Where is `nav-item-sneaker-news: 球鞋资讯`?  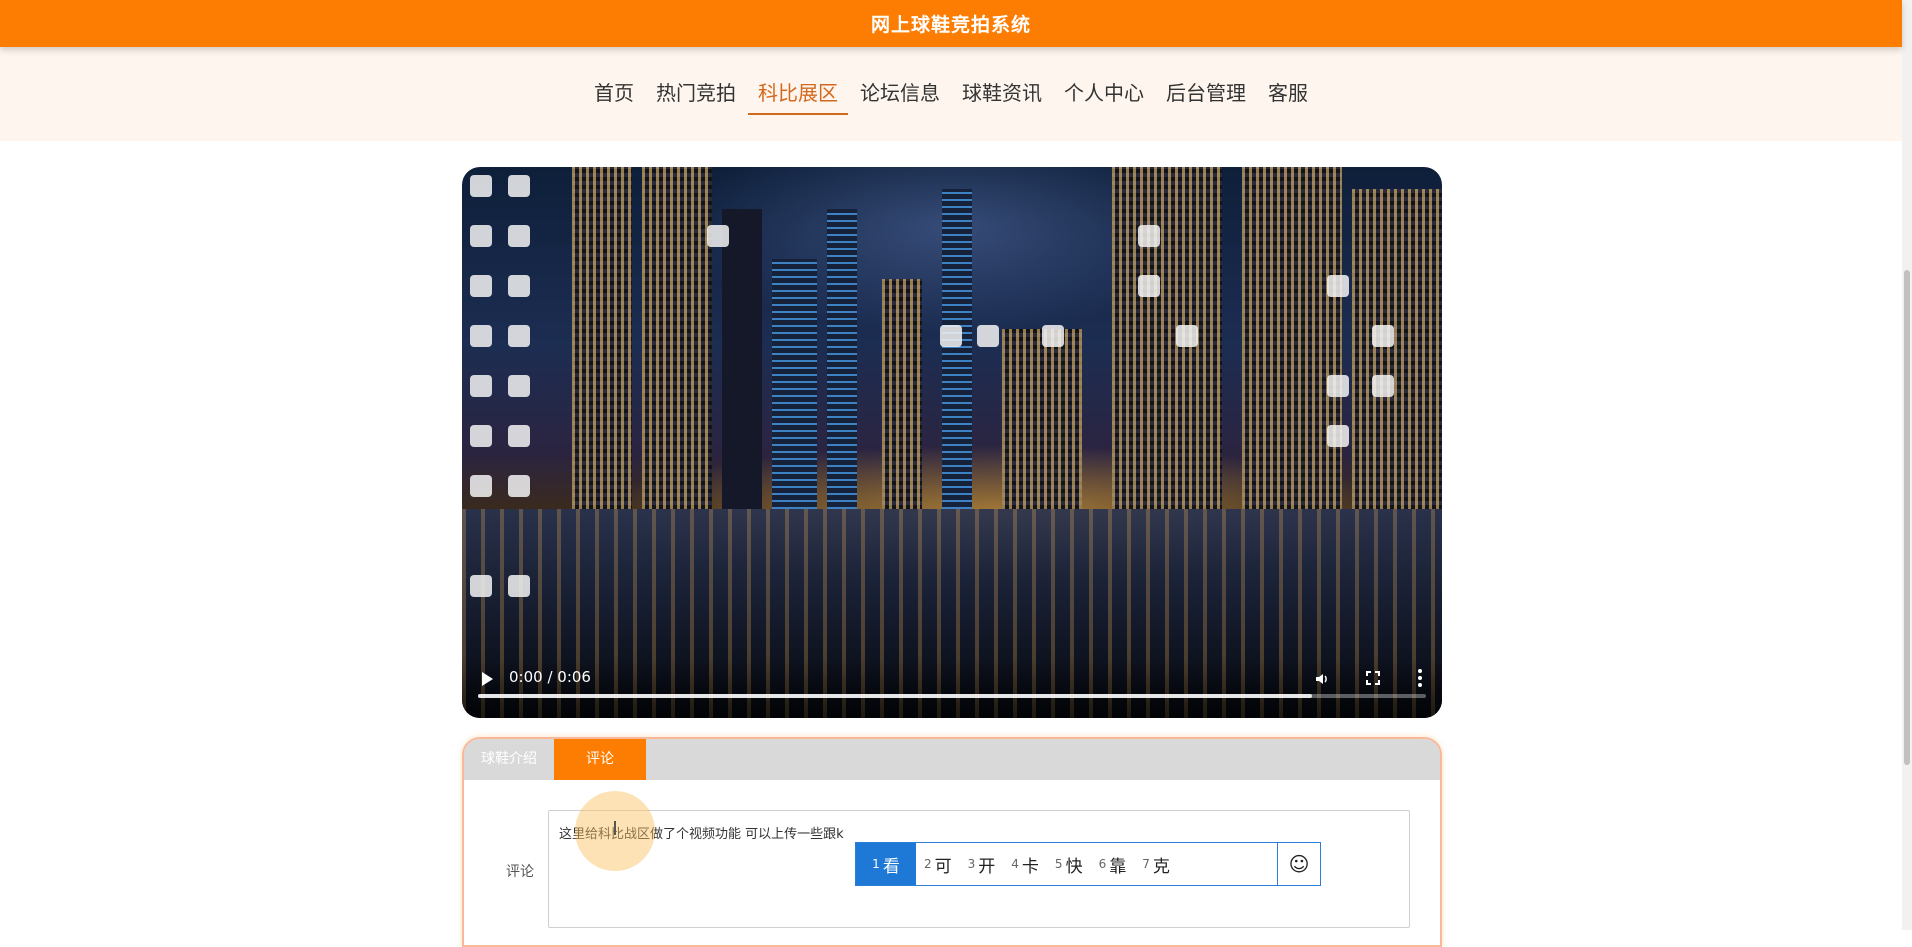 nav-item-sneaker-news: 球鞋资讯 is located at coordinates (1002, 95).